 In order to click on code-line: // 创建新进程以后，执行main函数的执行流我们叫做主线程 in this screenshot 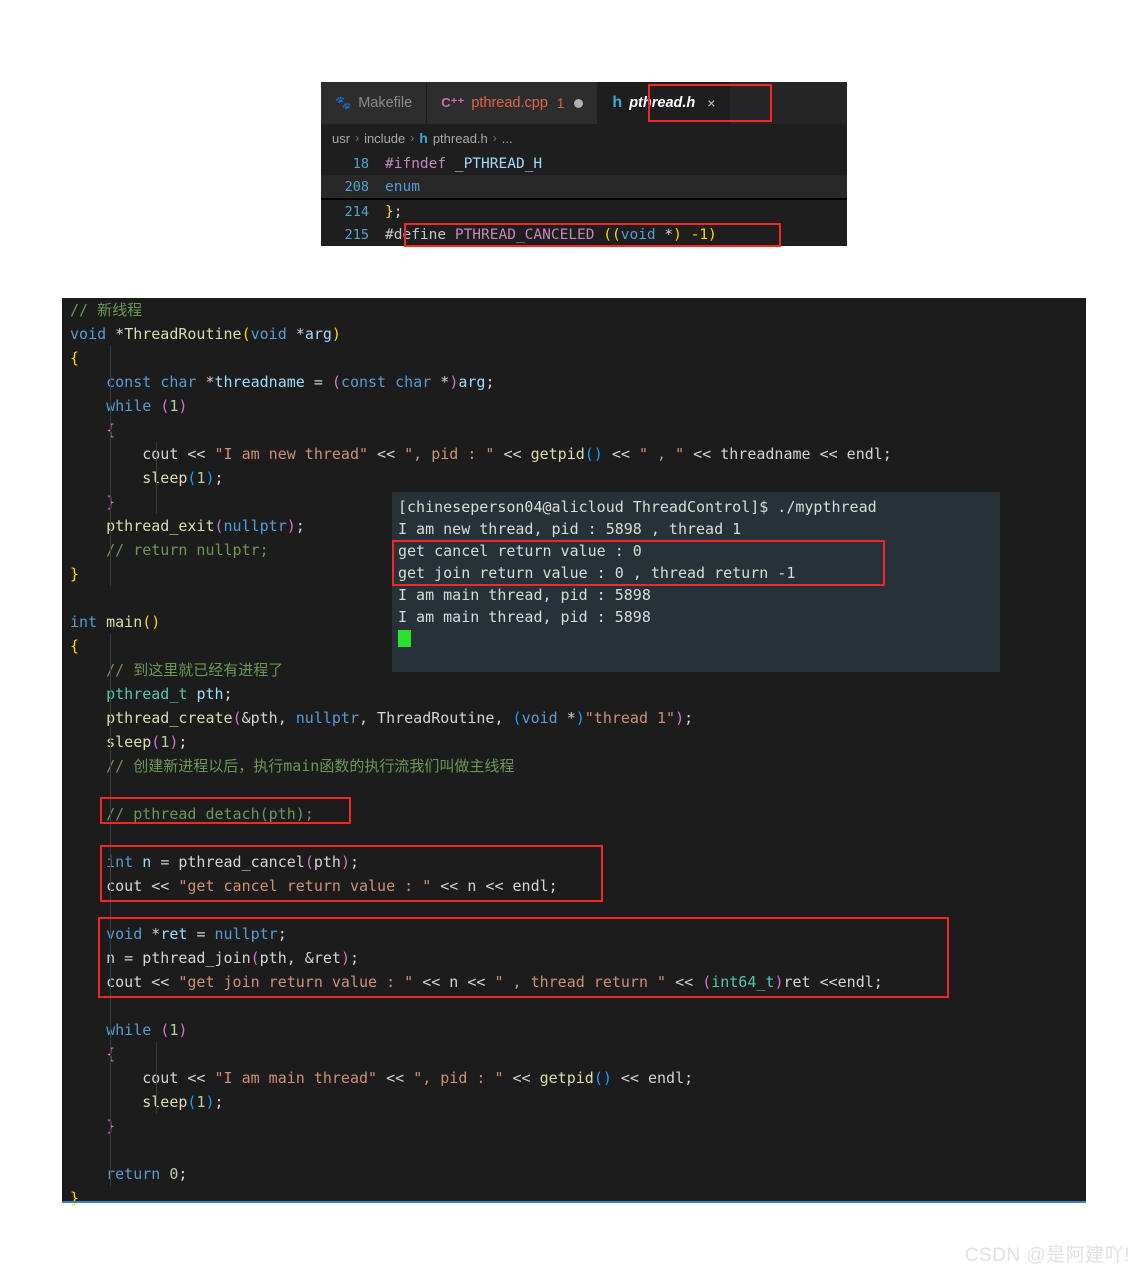, I will do `click(310, 766)`.